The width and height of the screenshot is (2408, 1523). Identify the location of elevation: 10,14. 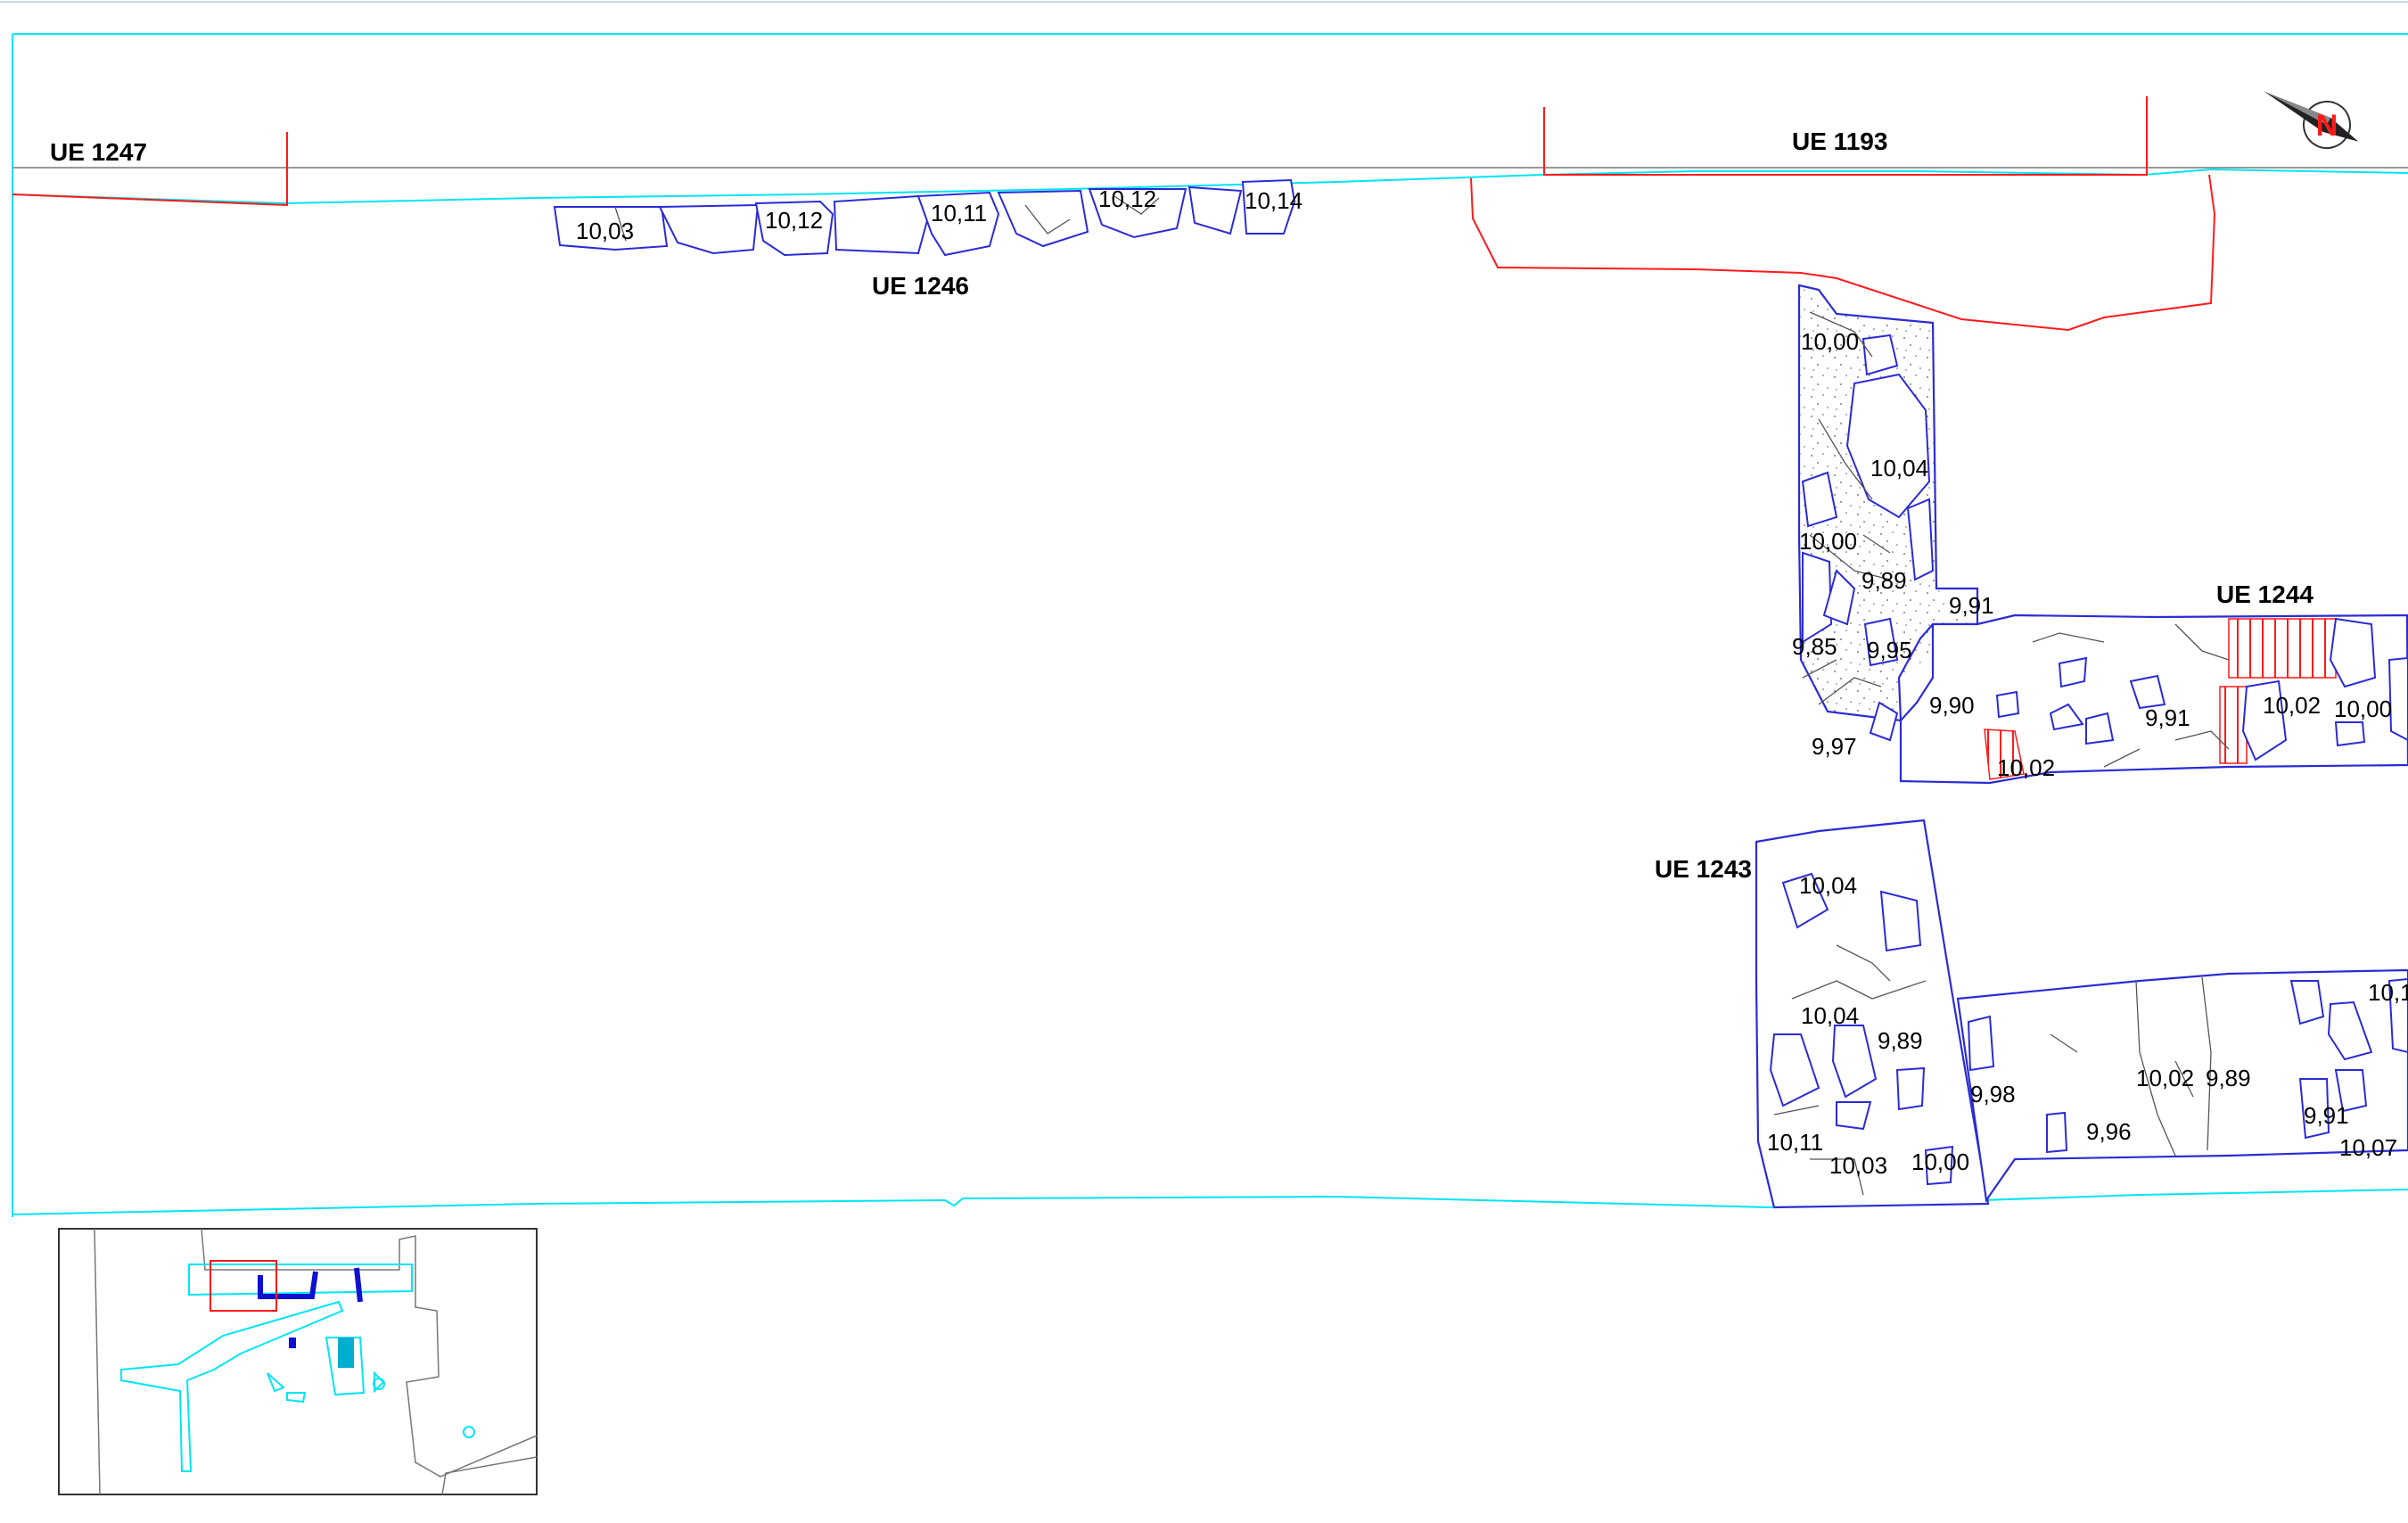
(1274, 200).